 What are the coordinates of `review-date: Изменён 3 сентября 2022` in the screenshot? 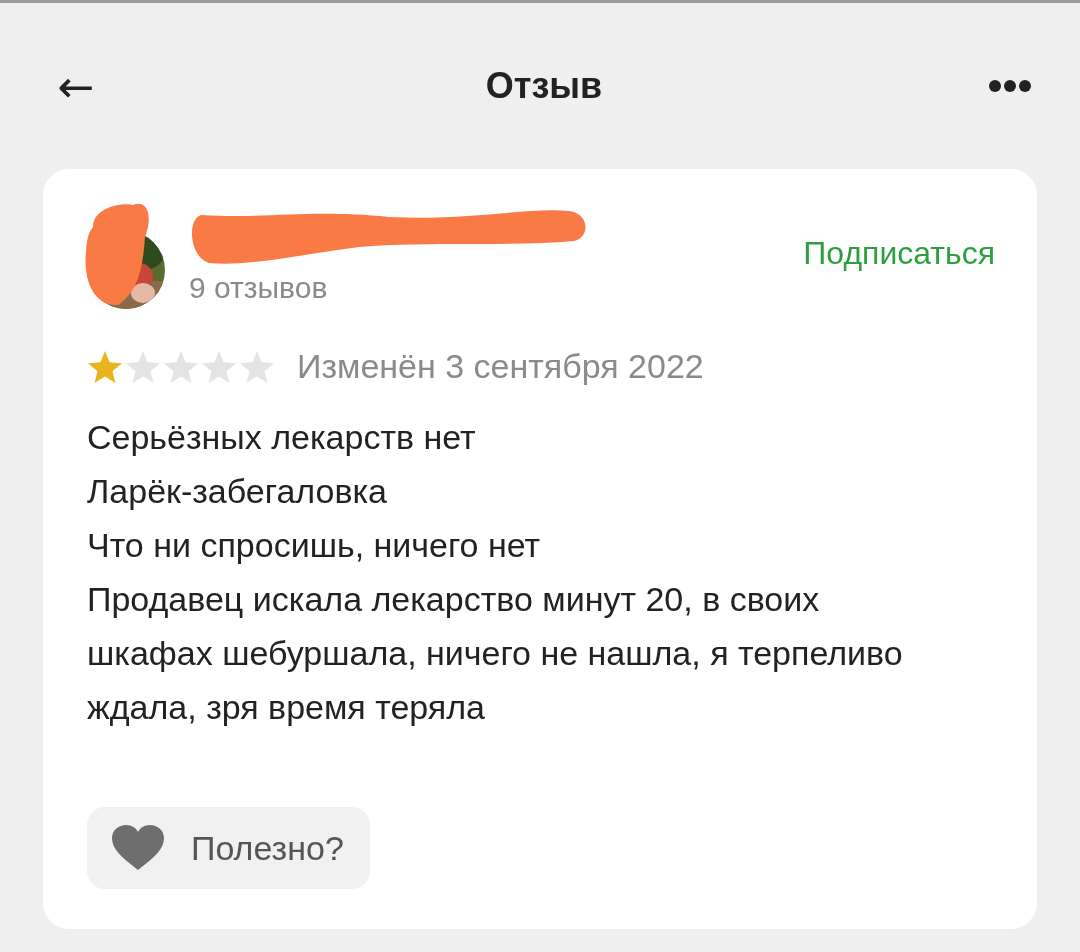 It's located at (500, 366).